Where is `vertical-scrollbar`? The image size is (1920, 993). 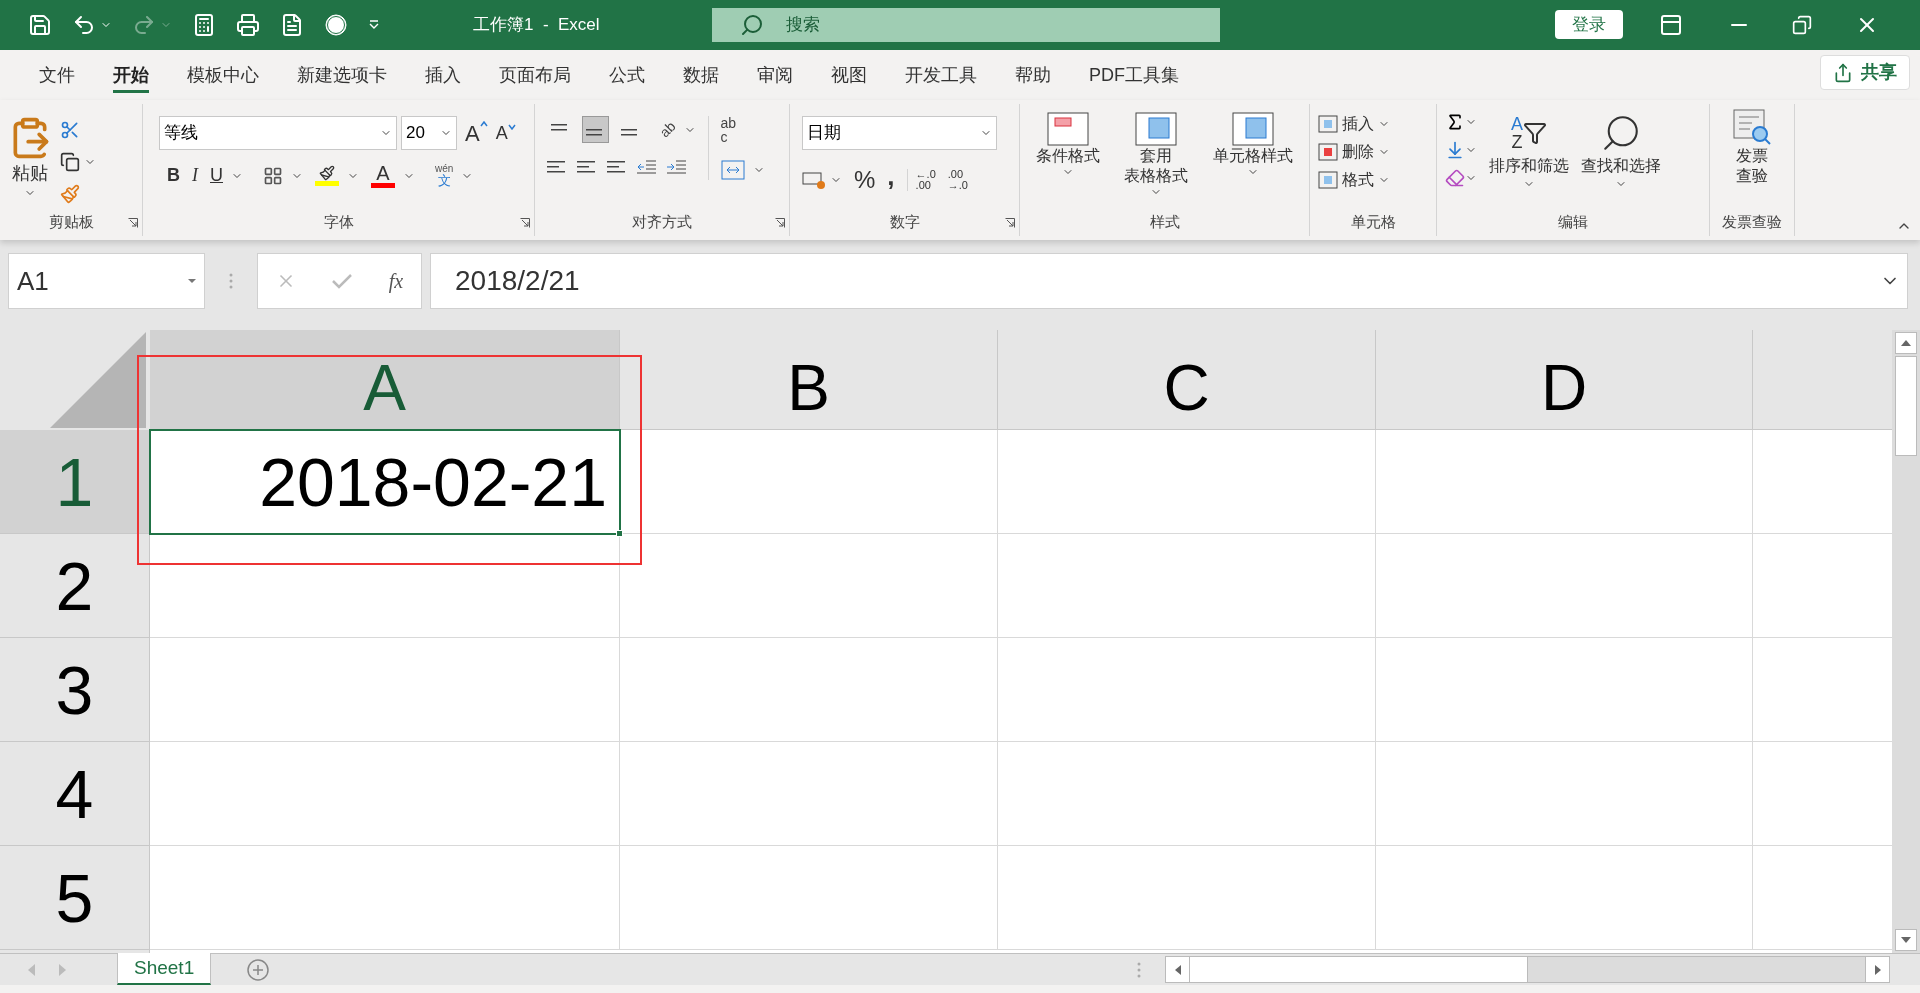
vertical-scrollbar is located at coordinates (1906, 641).